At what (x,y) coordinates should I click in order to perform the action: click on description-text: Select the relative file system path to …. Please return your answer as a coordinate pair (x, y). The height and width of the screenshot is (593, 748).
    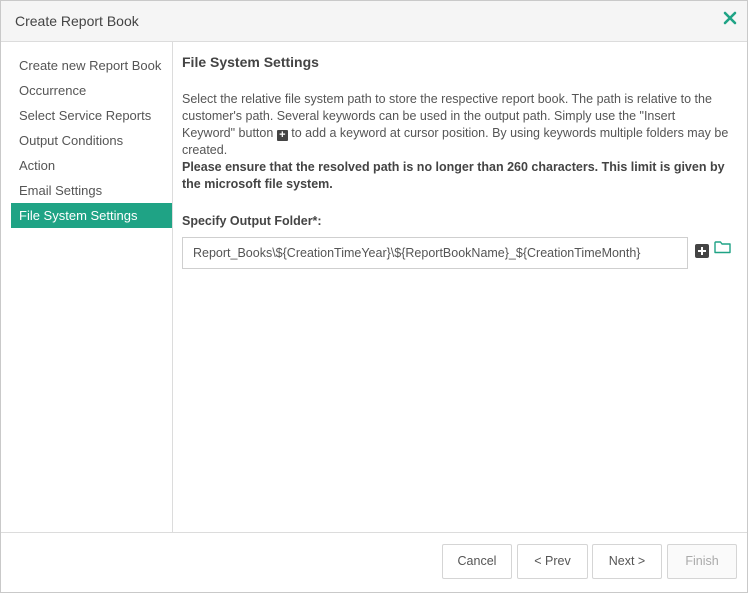
    Looking at the image, I should click on (456, 142).